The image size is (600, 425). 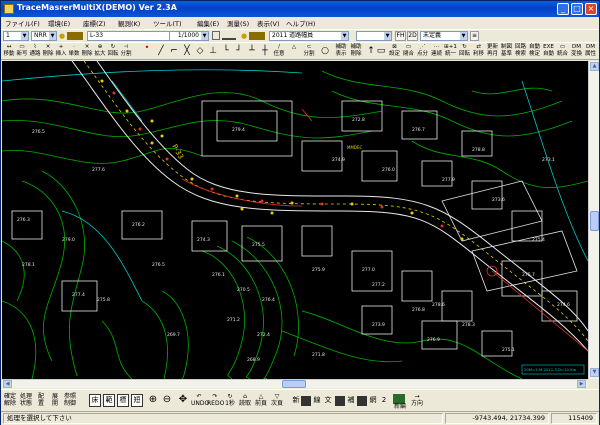 I want to click on tool-circuit: 回路 検索, so click(x=520, y=52).